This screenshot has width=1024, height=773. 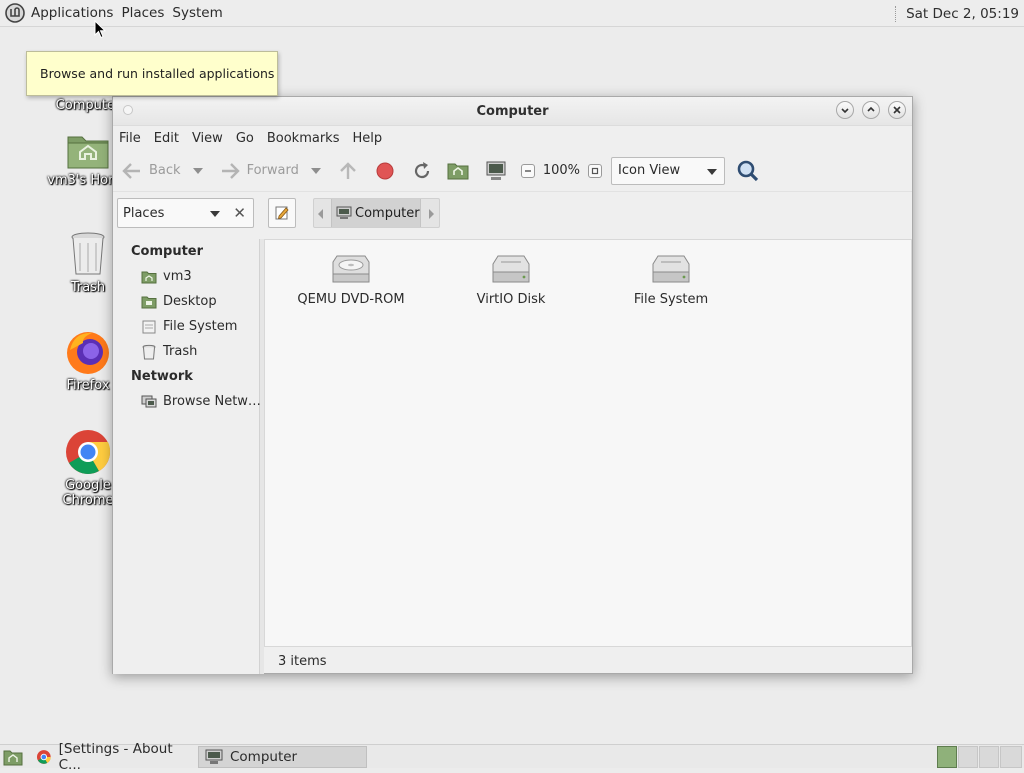 What do you see at coordinates (315, 170) in the screenshot?
I see `forward-history-dropdown` at bounding box center [315, 170].